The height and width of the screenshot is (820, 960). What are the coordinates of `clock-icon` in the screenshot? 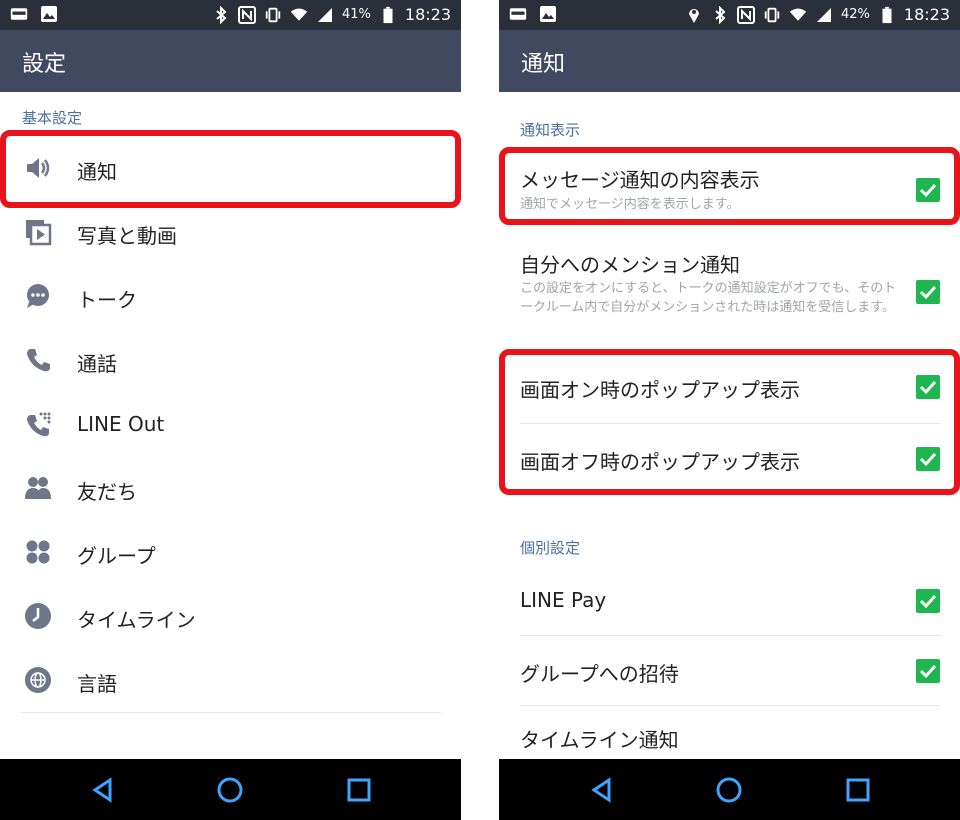 It's located at (38, 616).